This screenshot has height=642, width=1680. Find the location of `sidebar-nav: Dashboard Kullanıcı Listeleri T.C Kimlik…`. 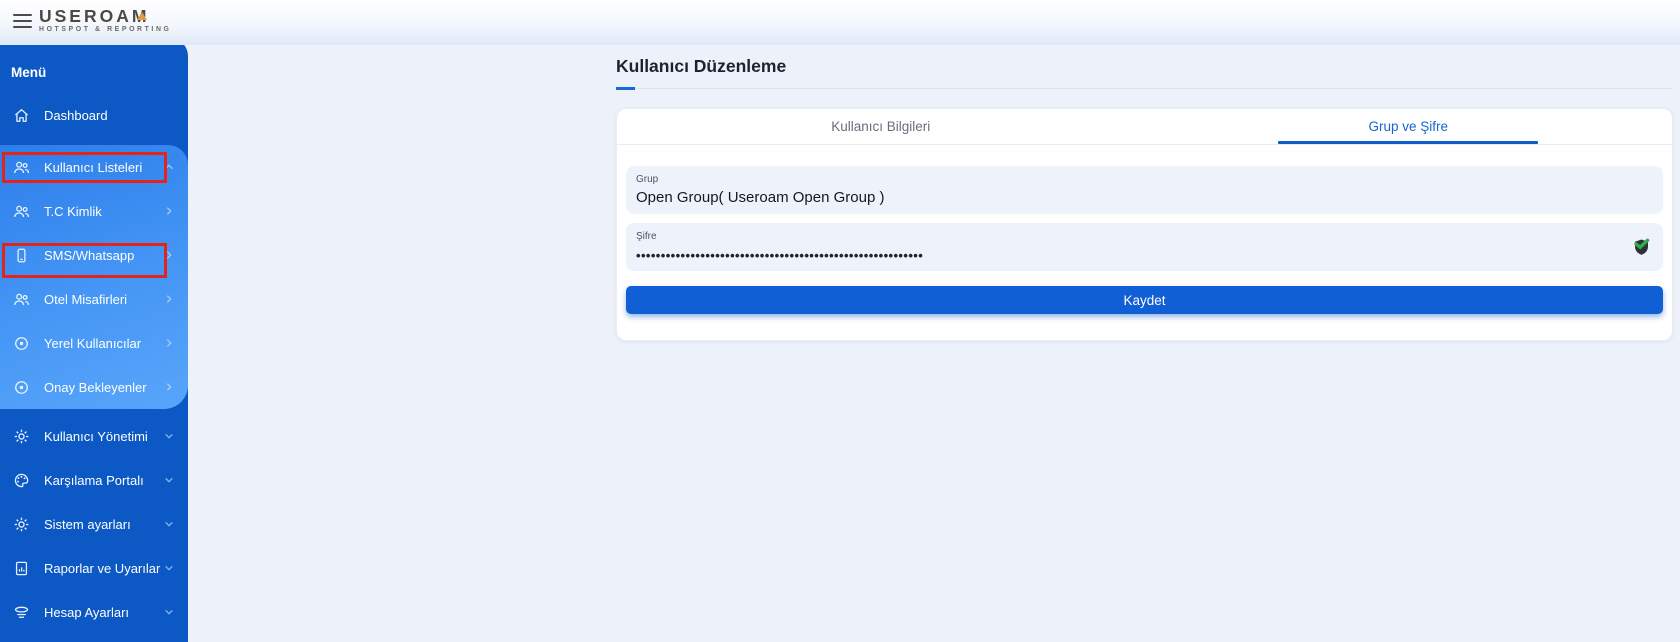

sidebar-nav: Dashboard Kullanıcı Listeleri T.C Kimlik… is located at coordinates (94, 363).